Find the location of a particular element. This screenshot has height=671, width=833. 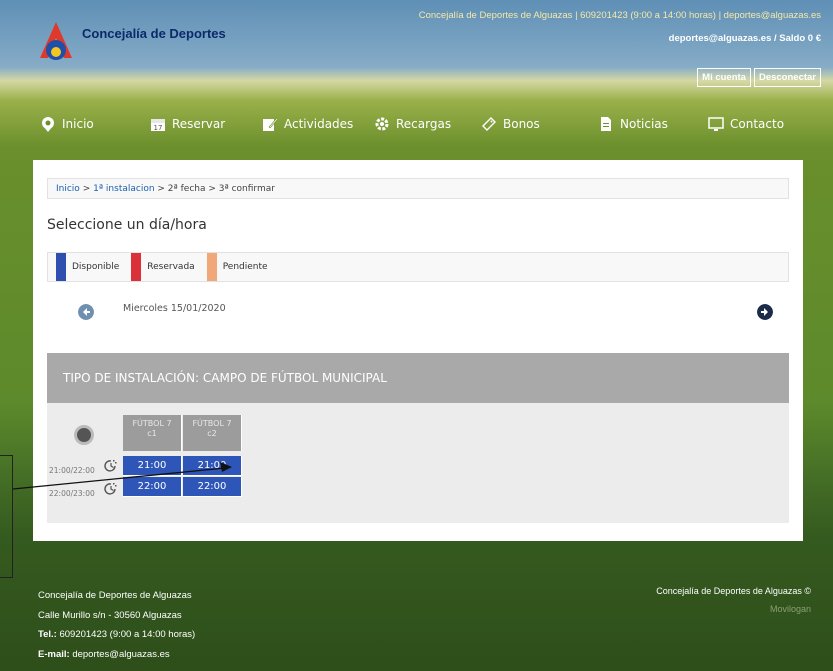

footer-org: Concejalía de Deportes de Alguazas is located at coordinates (115, 595).